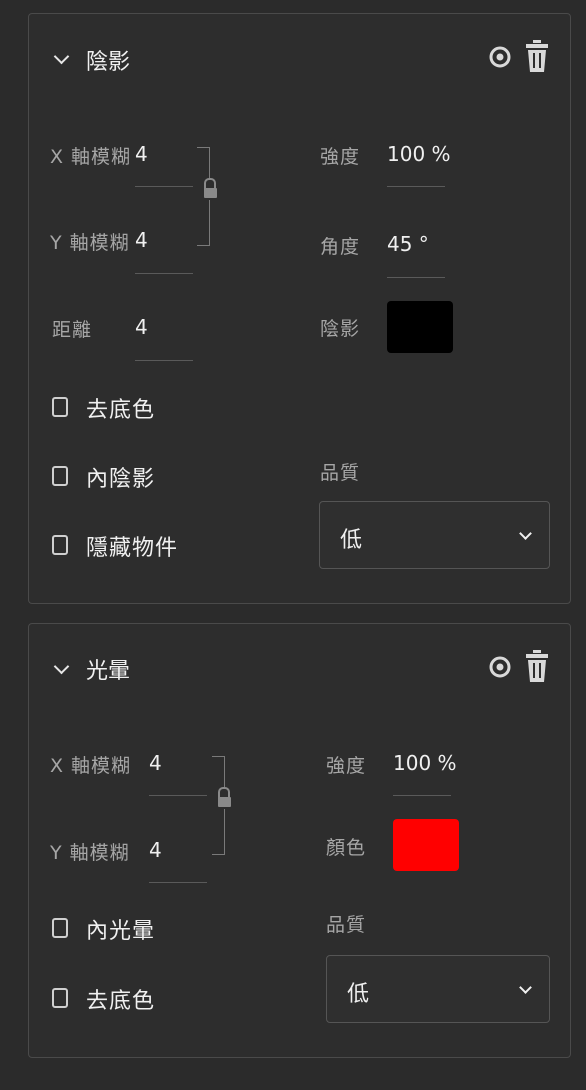 This screenshot has height=1090, width=586. What do you see at coordinates (61, 666) in the screenshot?
I see `glow-collapse-chevron-icon` at bounding box center [61, 666].